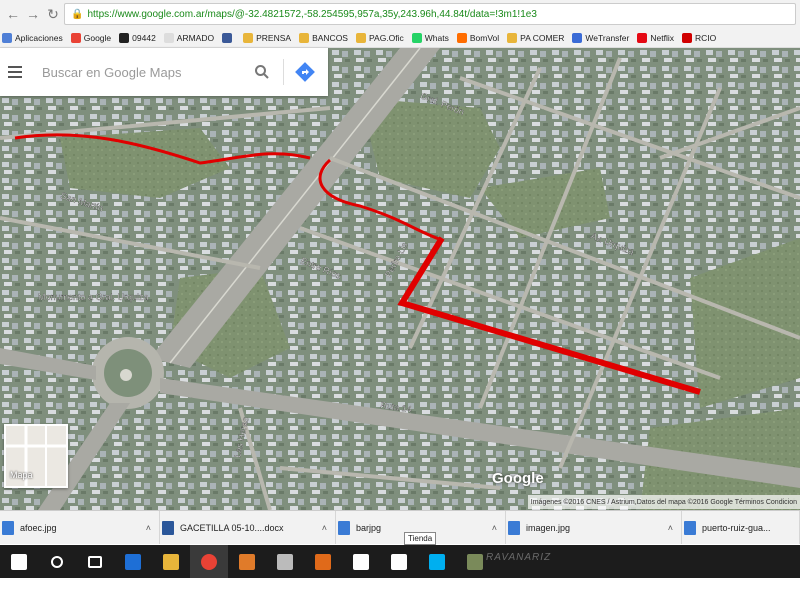  I want to click on street-label: Monumento a Gral. Urquiza, so click(93, 297).